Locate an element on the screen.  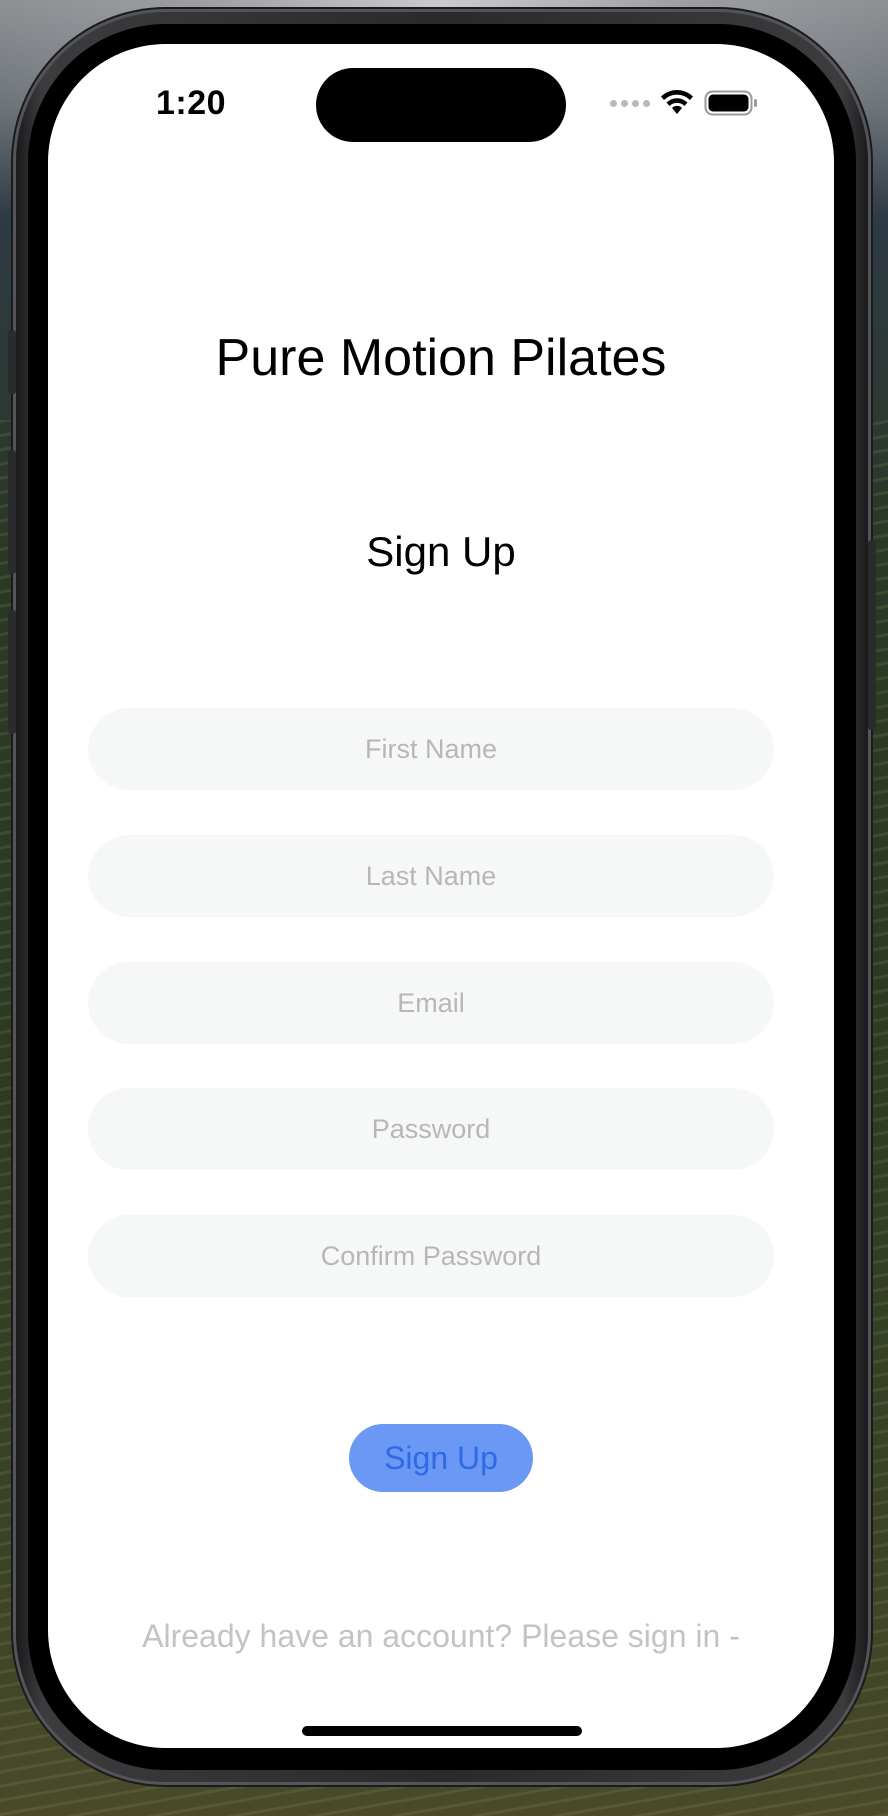
wifi-icon is located at coordinates (677, 102).